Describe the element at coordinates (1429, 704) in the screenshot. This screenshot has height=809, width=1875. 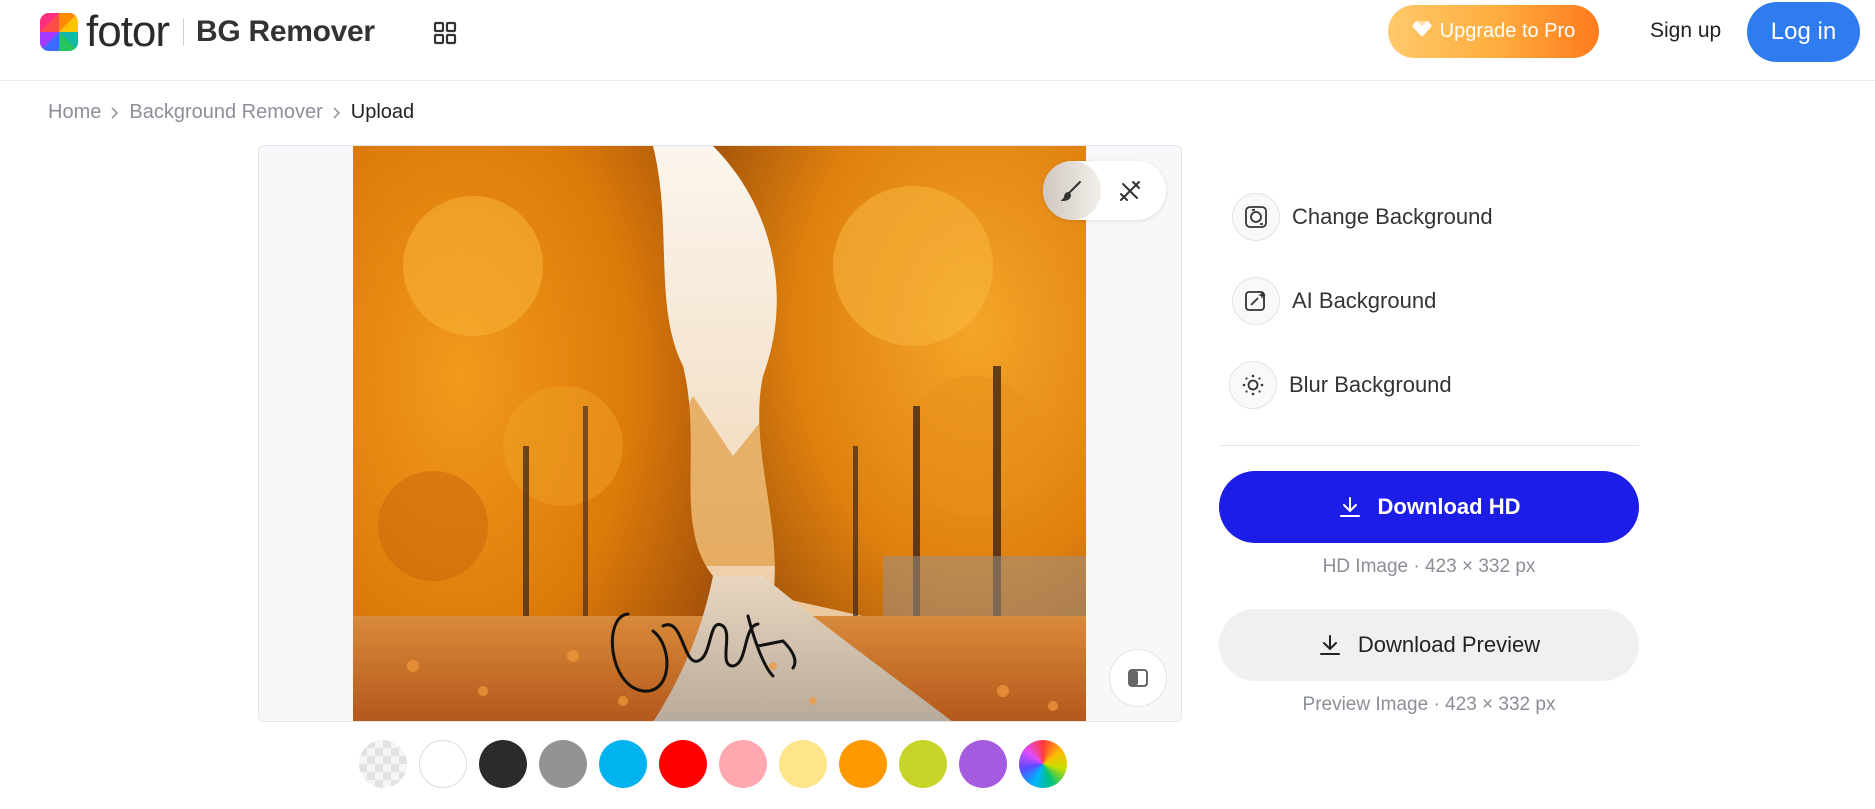
I see `preview-image-info: Preview Image · 423 × 332 px` at that location.